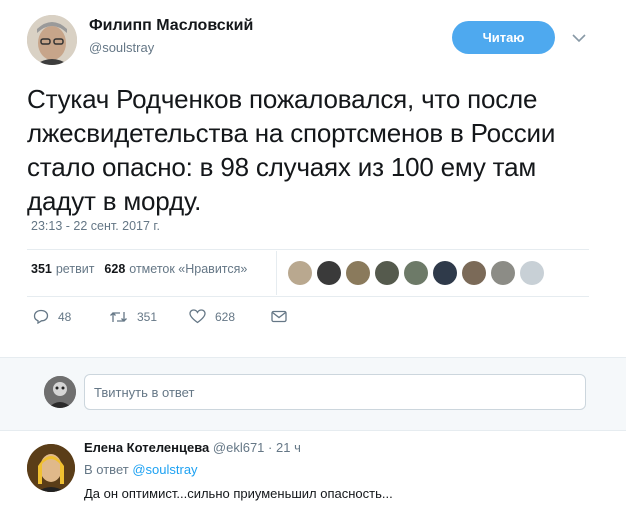  Describe the element at coordinates (118, 316) in the screenshot. I see `retweet-icon` at that location.